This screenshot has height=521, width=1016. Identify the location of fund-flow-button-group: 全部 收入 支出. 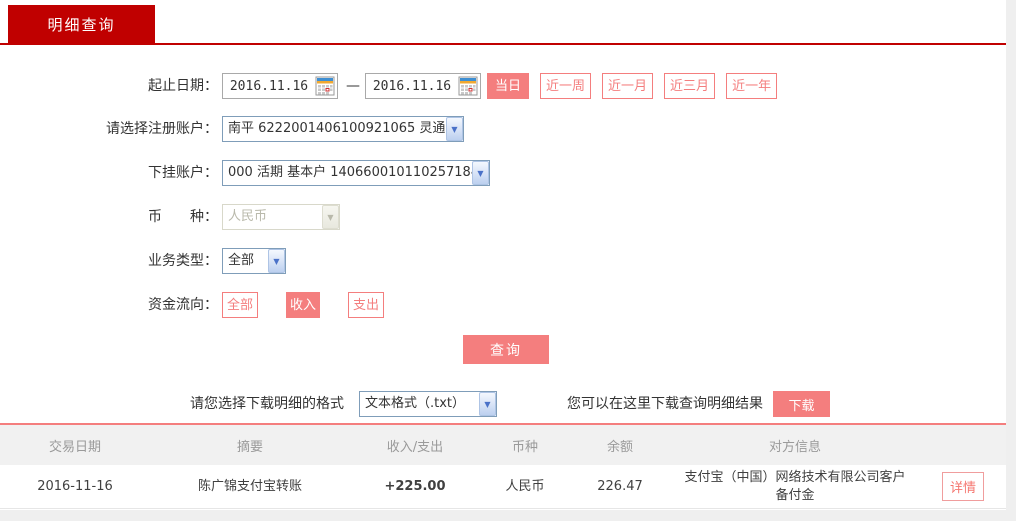
(303, 305).